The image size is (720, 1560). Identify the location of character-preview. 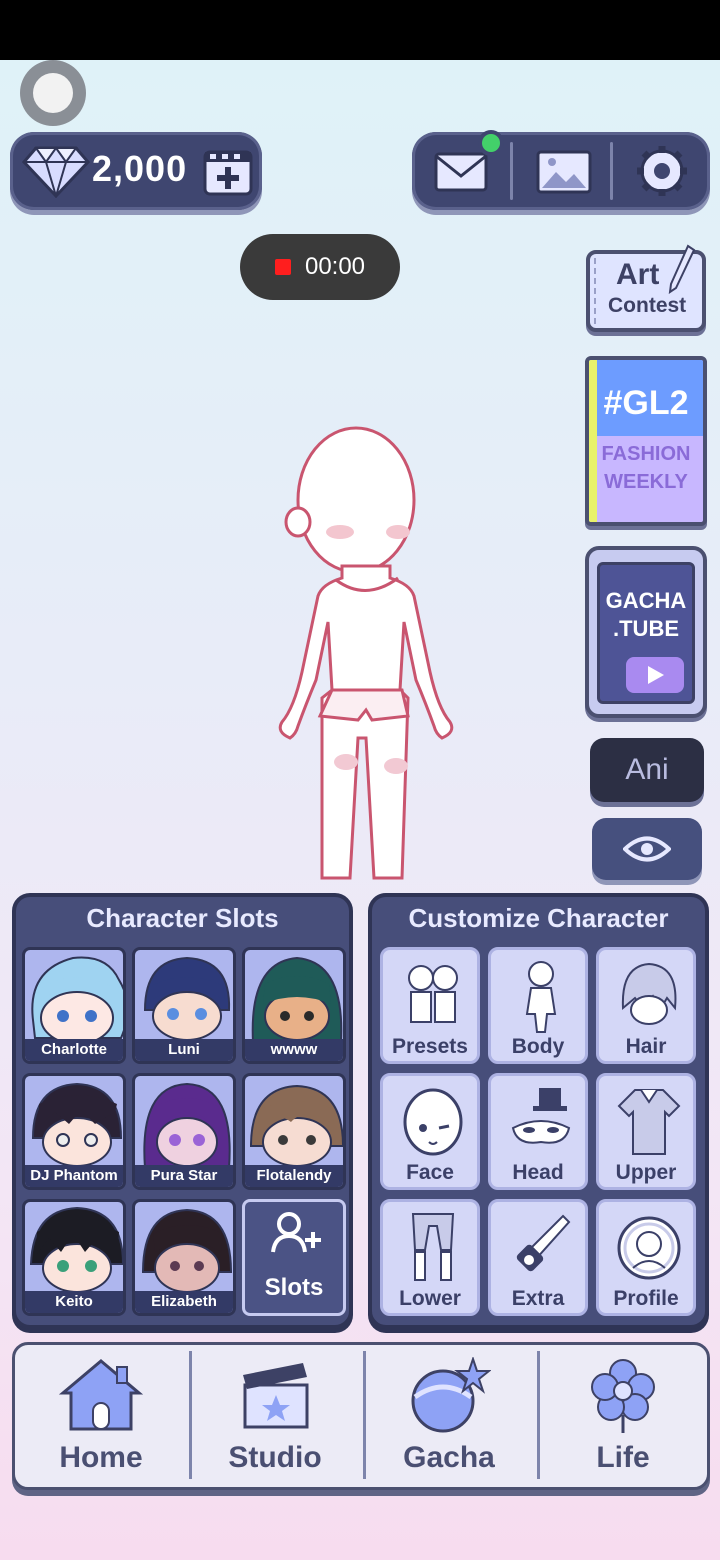
(362, 658).